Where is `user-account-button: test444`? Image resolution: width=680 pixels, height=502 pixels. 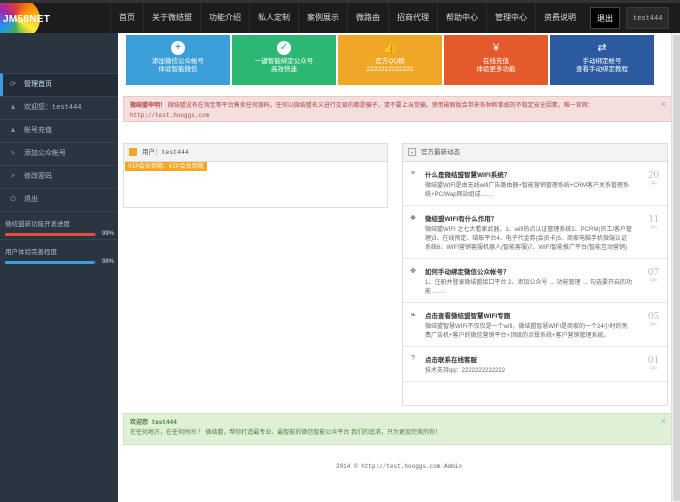 user-account-button: test444 is located at coordinates (648, 18).